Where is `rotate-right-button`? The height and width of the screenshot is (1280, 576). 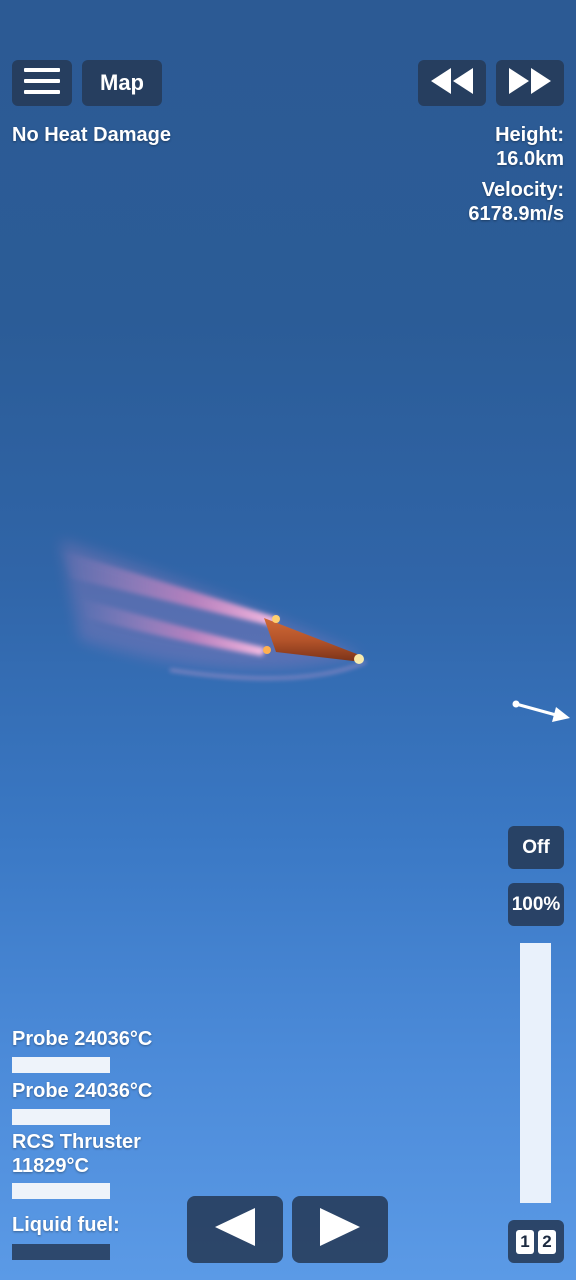 rotate-right-button is located at coordinates (340, 1229).